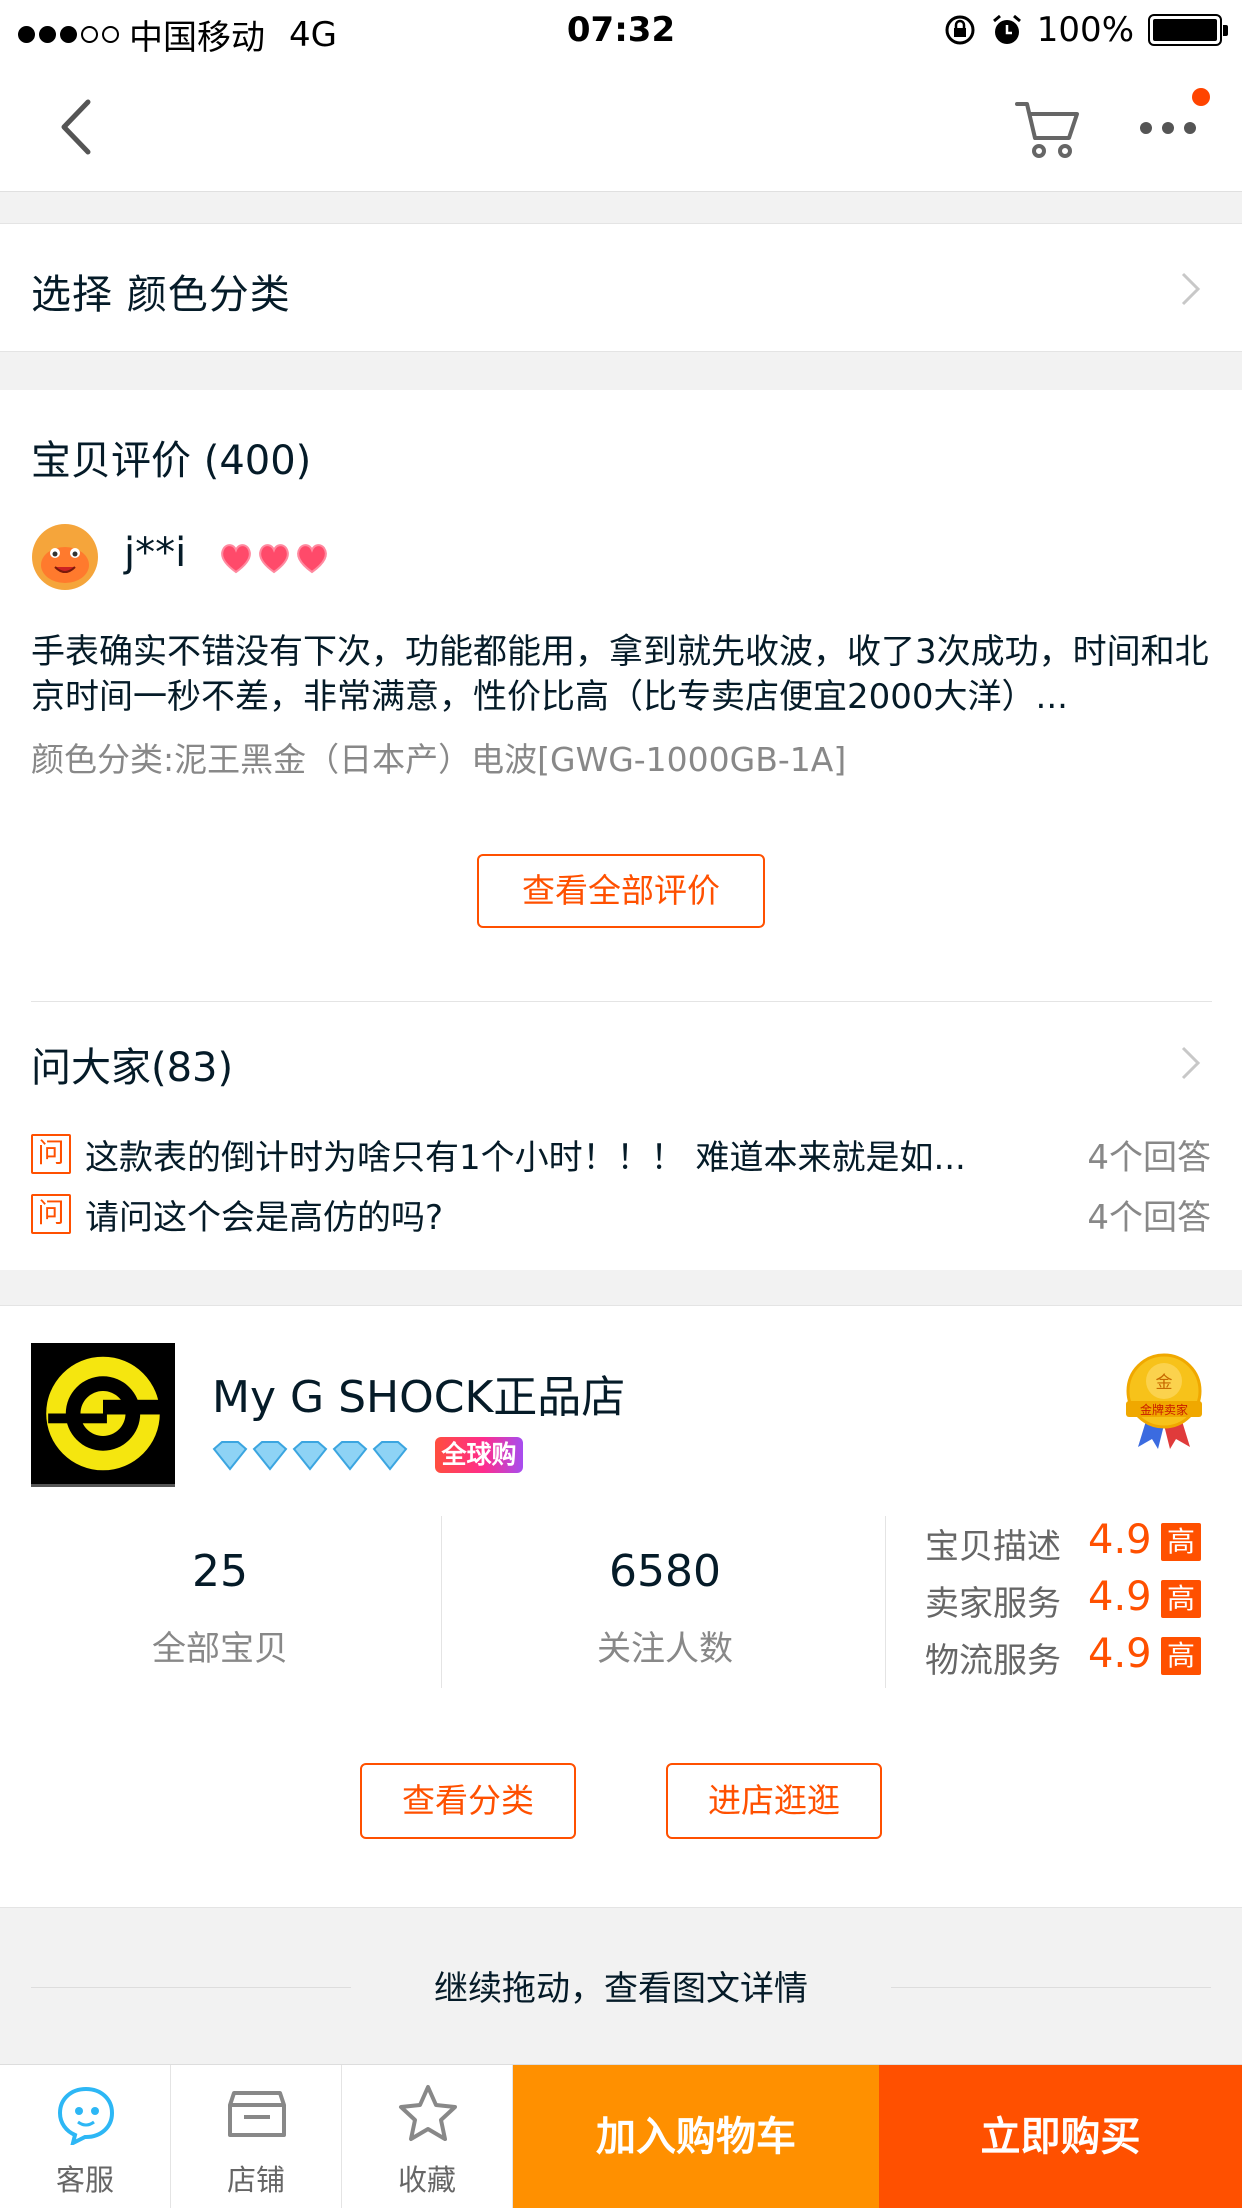 Image resolution: width=1242 pixels, height=2208 pixels. I want to click on stat-all-items: 25 全部宝贝, so click(220, 1606).